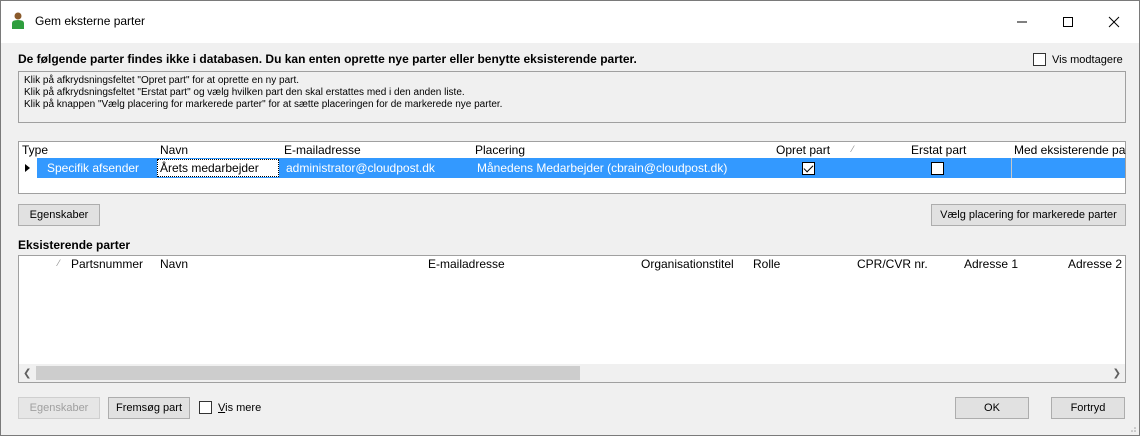  I want to click on column-header-organisationstitel: Organisationstitel, so click(687, 264).